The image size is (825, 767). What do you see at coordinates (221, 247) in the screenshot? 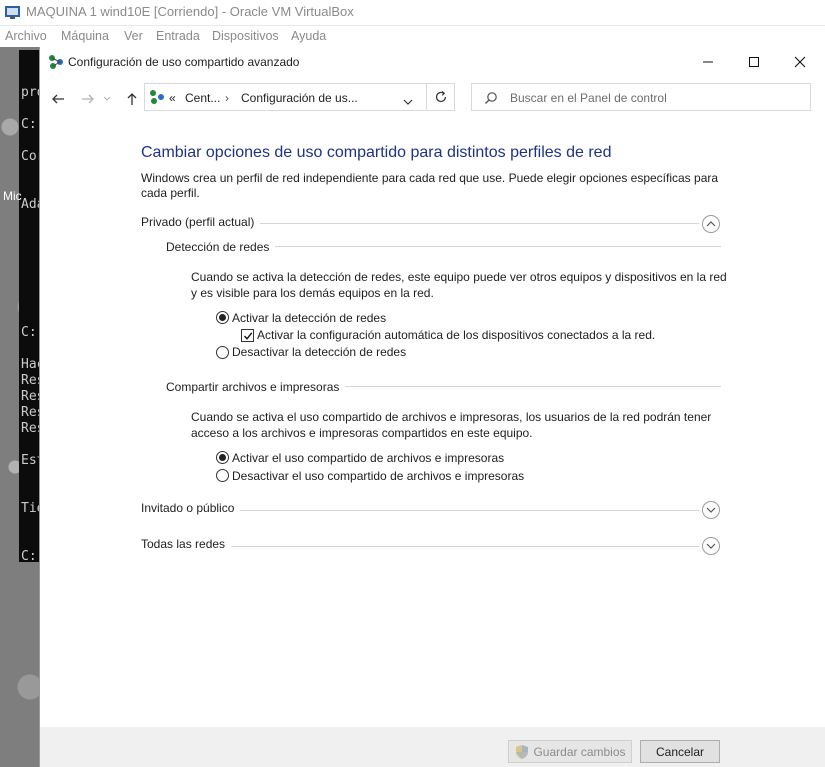
I see `network-discovery-title: Detección de redes` at bounding box center [221, 247].